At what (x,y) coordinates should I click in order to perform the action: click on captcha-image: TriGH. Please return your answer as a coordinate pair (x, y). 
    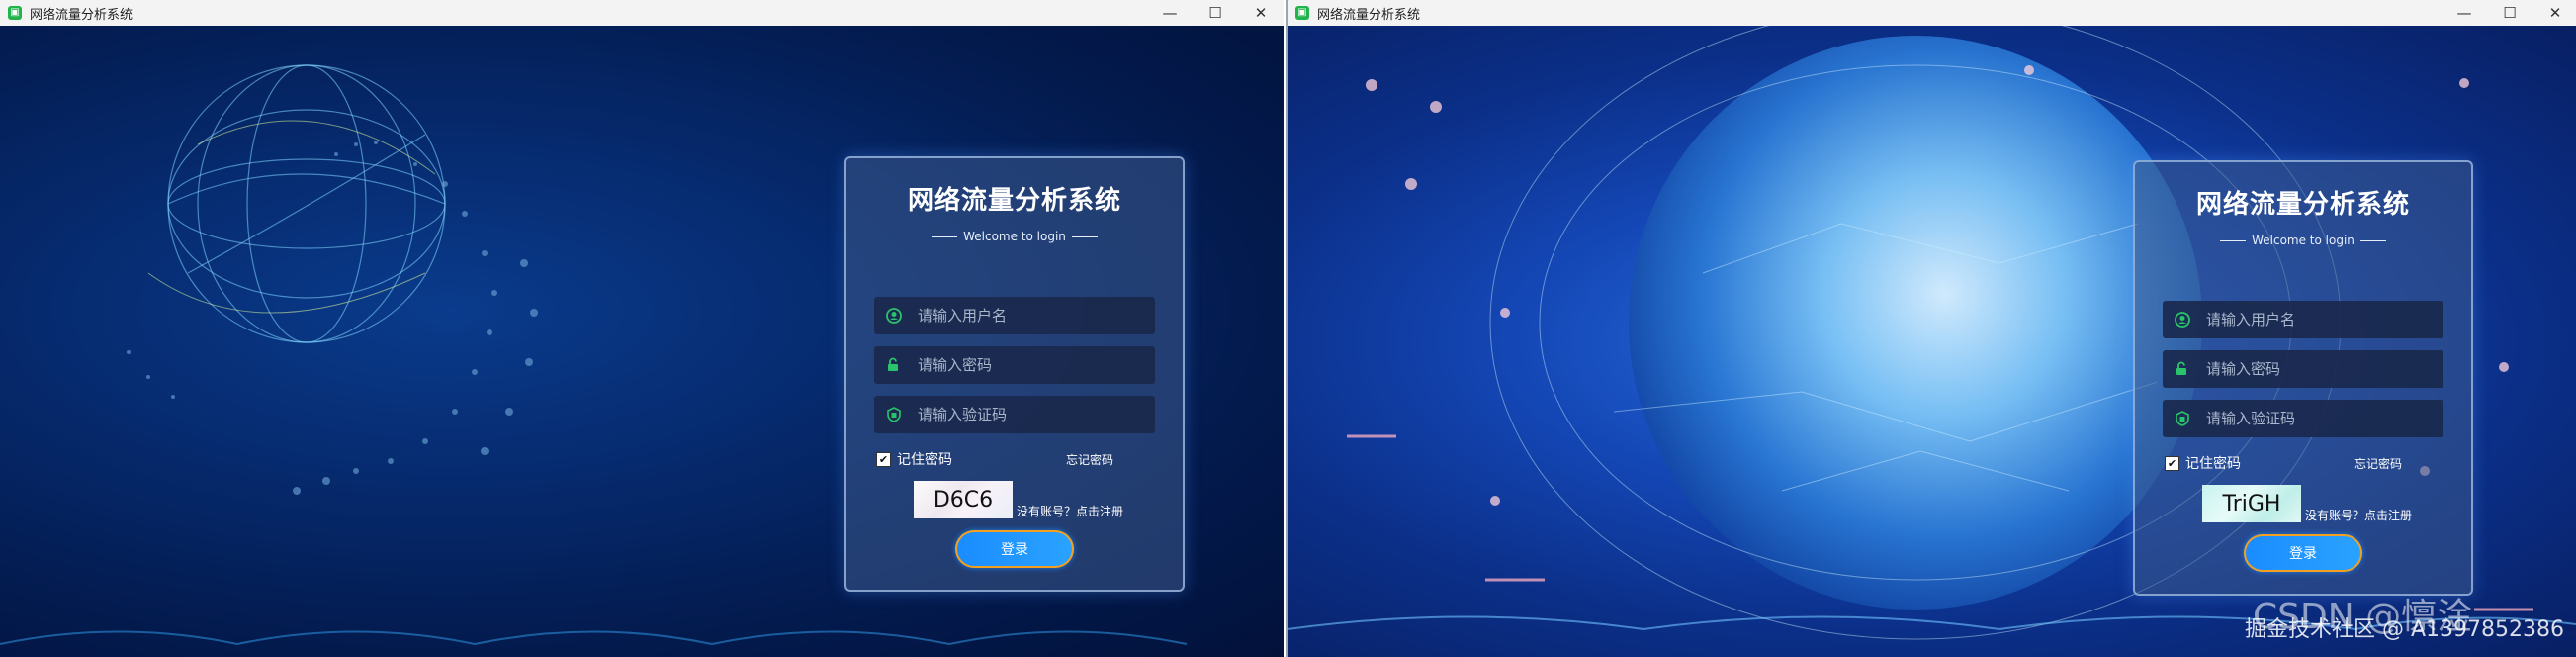
    Looking at the image, I should click on (2251, 503).